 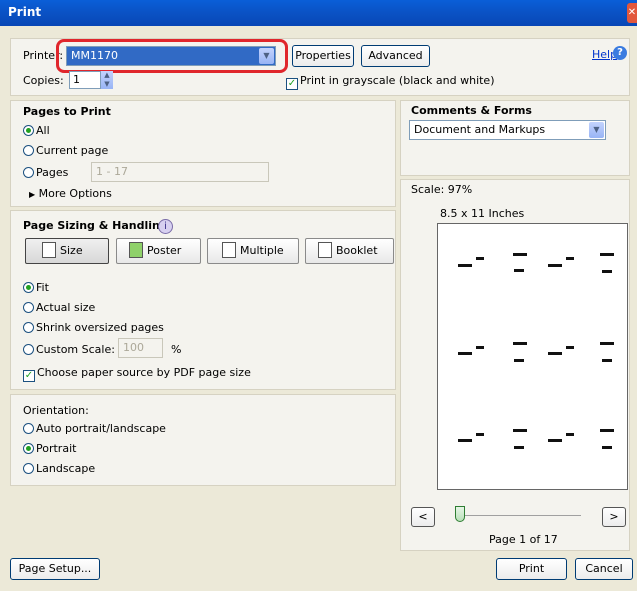 I want to click on sizing-heading: Page Sizing & Handling, so click(x=95, y=225).